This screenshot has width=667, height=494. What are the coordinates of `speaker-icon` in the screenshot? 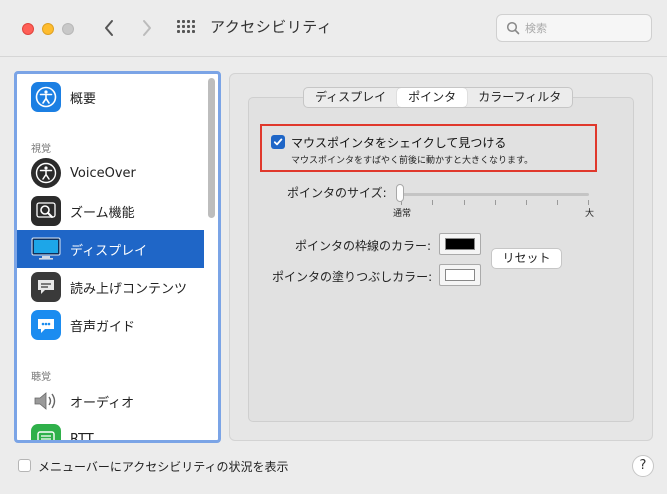 It's located at (46, 401).